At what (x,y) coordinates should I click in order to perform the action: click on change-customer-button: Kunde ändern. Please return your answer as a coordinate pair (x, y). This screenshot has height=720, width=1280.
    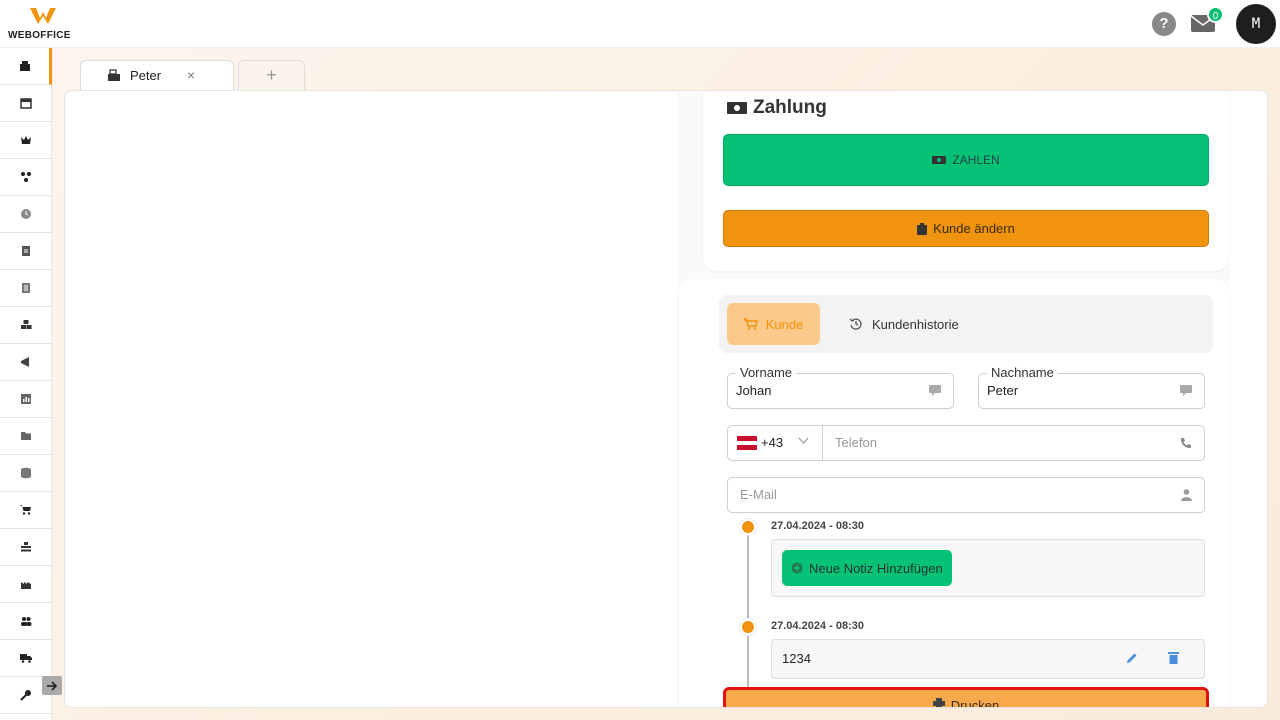
    Looking at the image, I should click on (966, 228).